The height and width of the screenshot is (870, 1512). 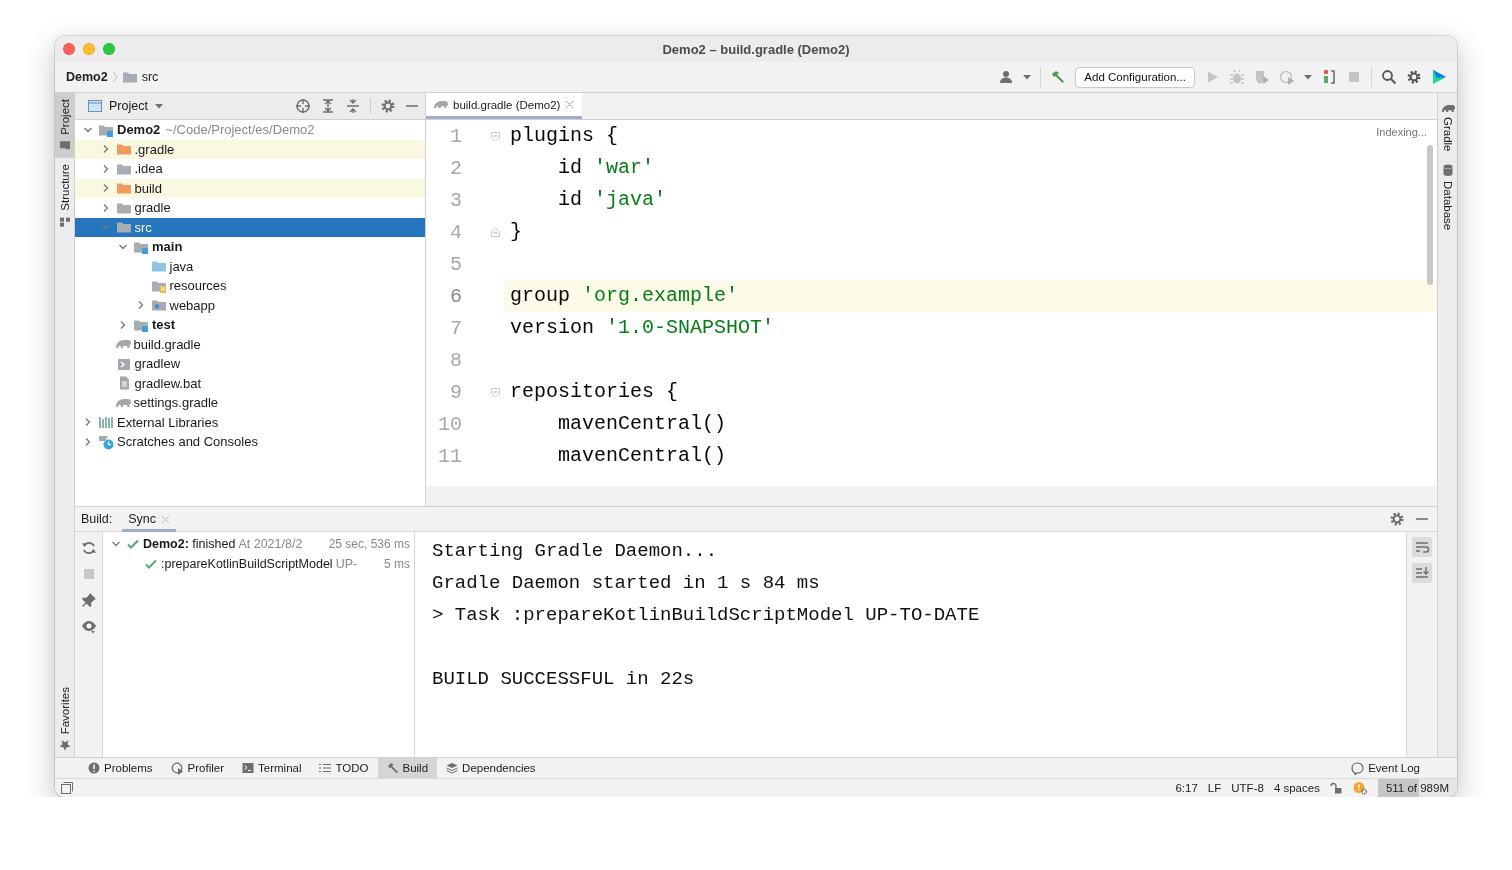 I want to click on breadcrumb-item: Demo2, so click(x=87, y=77).